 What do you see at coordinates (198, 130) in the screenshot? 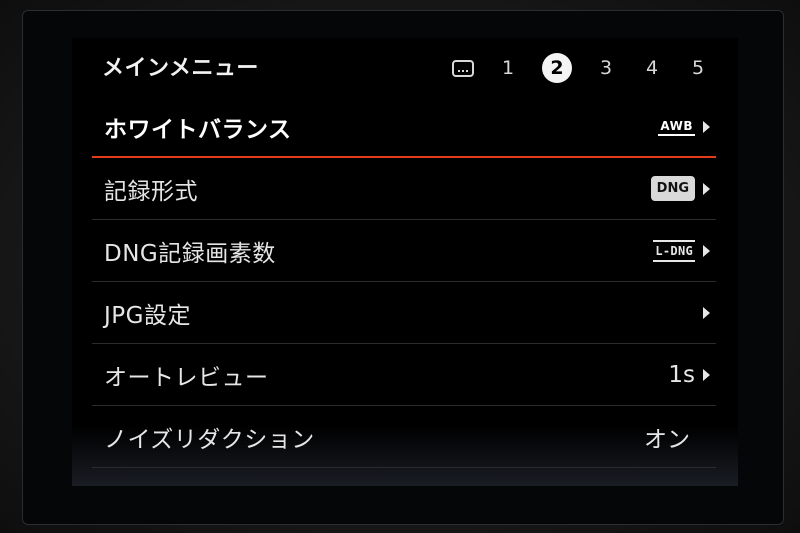
I see `menu-item-label: ホワイトバランス` at bounding box center [198, 130].